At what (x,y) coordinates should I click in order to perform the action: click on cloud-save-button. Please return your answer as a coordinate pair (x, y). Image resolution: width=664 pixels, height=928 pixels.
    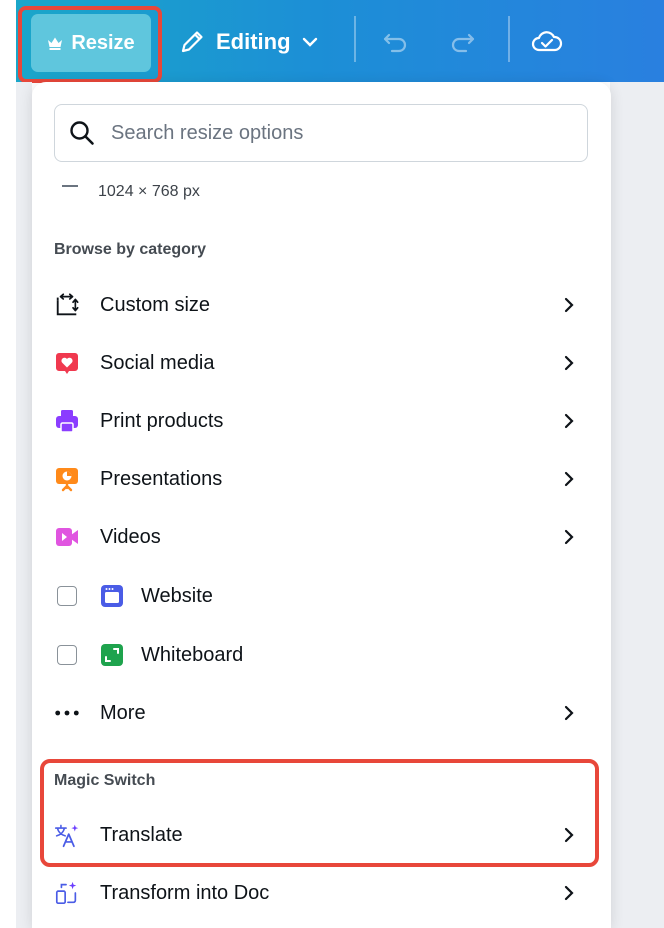
    Looking at the image, I should click on (547, 42).